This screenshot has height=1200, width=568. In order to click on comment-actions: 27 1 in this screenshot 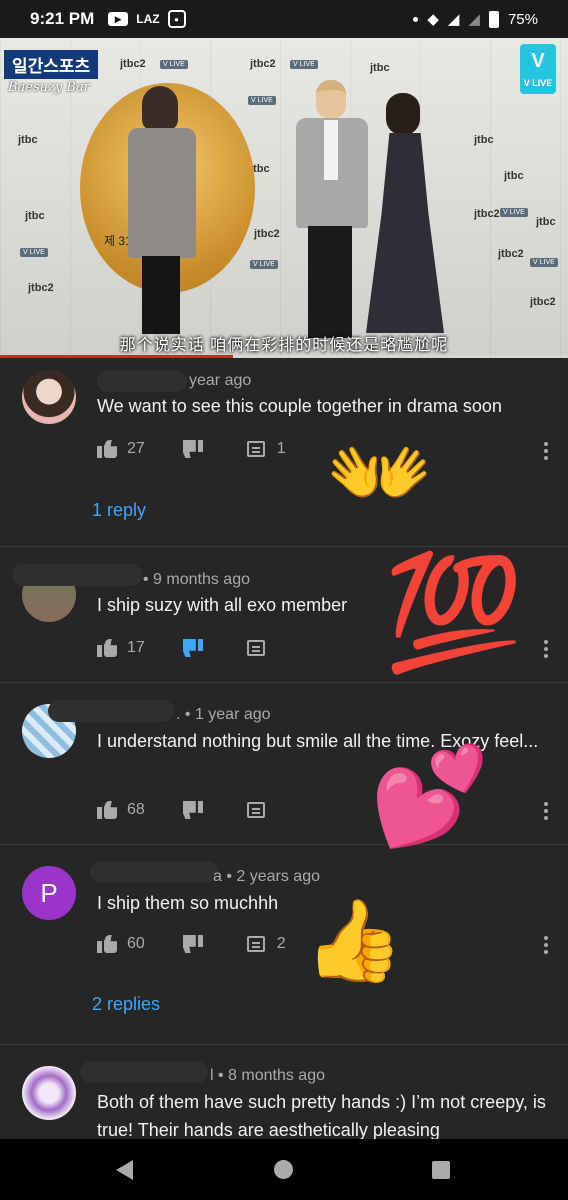, I will do `click(191, 449)`.